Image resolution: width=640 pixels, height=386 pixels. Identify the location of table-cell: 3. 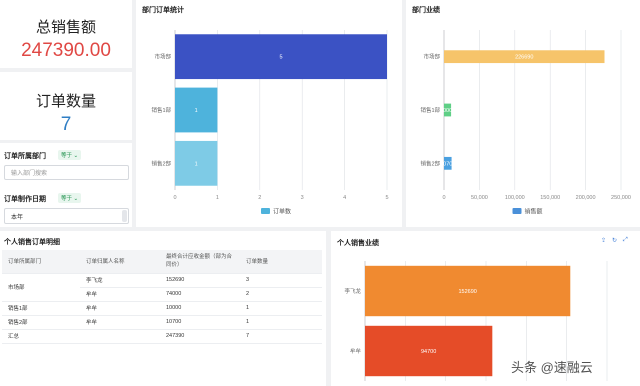
(281, 280).